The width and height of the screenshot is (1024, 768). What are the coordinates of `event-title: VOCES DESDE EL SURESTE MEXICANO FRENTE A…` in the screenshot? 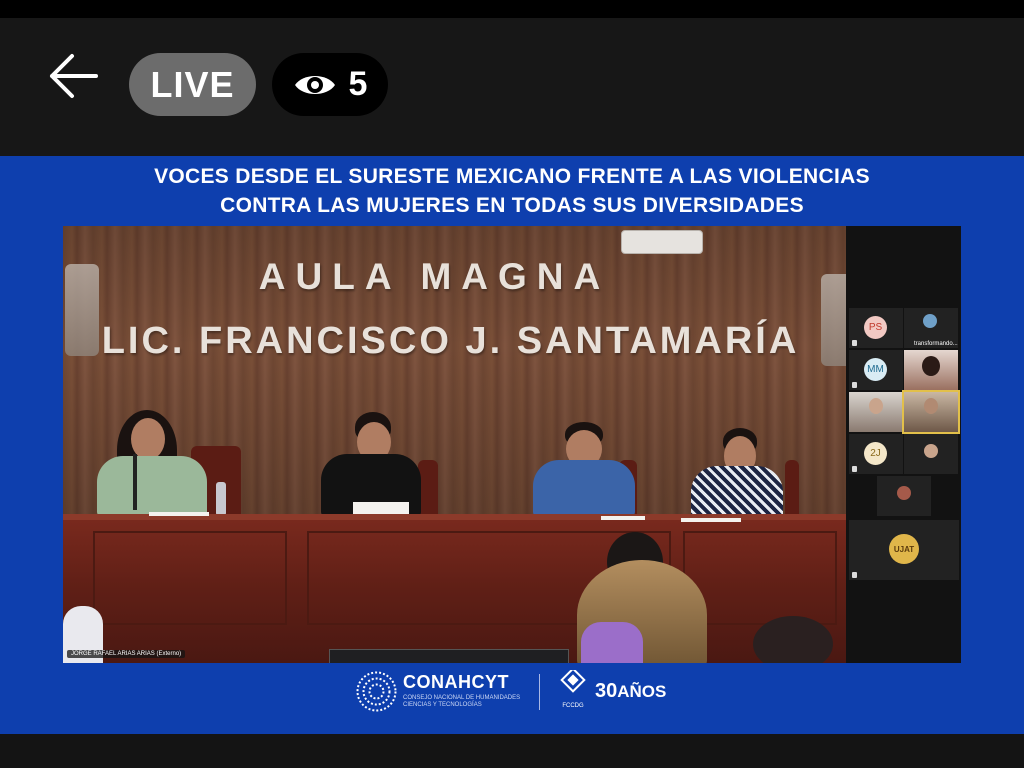 It's located at (512, 191).